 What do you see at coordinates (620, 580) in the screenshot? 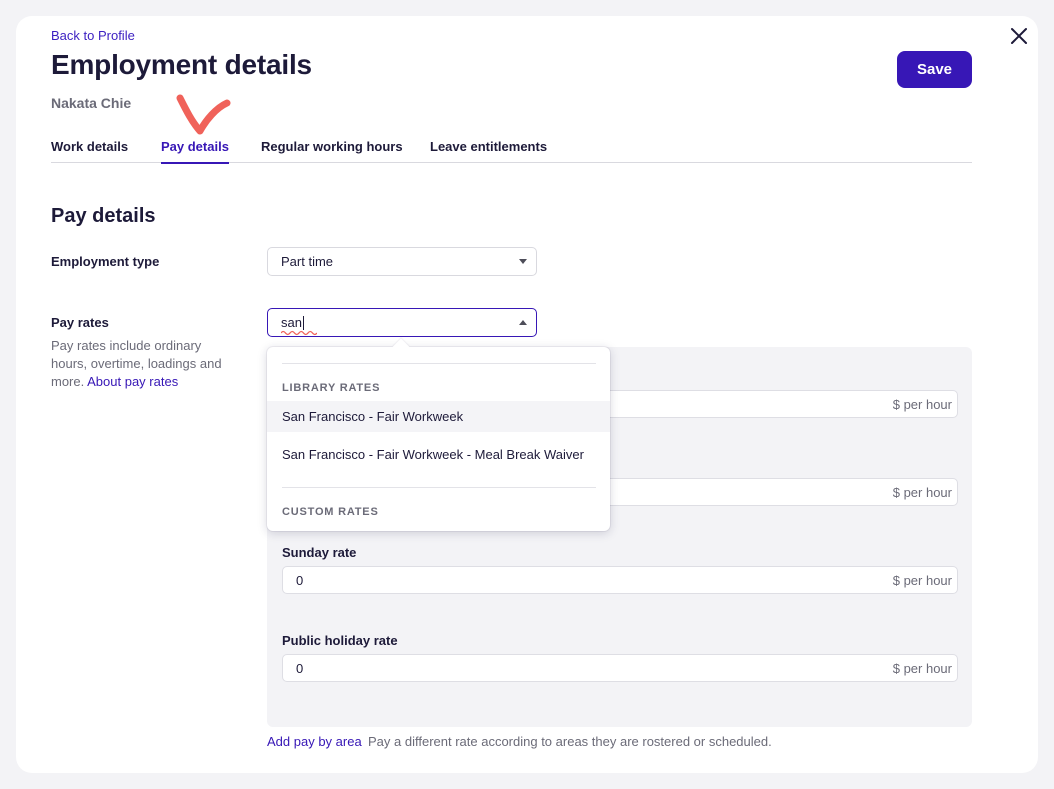
I see `sunday-rate-input: 0 $ per hour` at bounding box center [620, 580].